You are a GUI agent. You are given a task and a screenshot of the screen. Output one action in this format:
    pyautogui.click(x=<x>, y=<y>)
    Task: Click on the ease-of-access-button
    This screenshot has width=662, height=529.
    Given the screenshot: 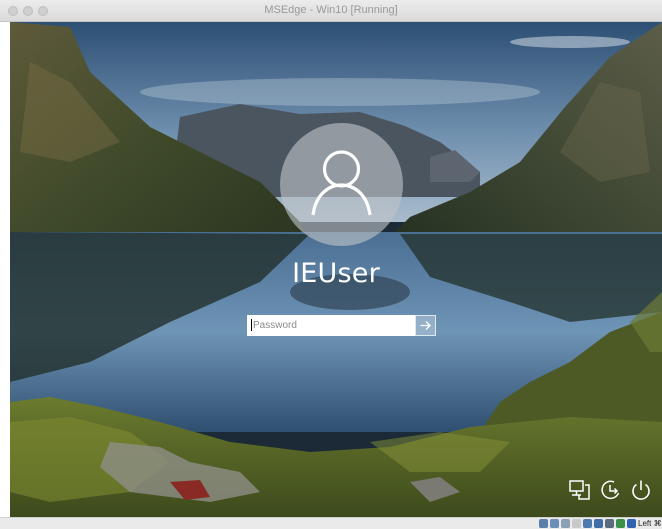 What is the action you would take?
    pyautogui.click(x=611, y=490)
    